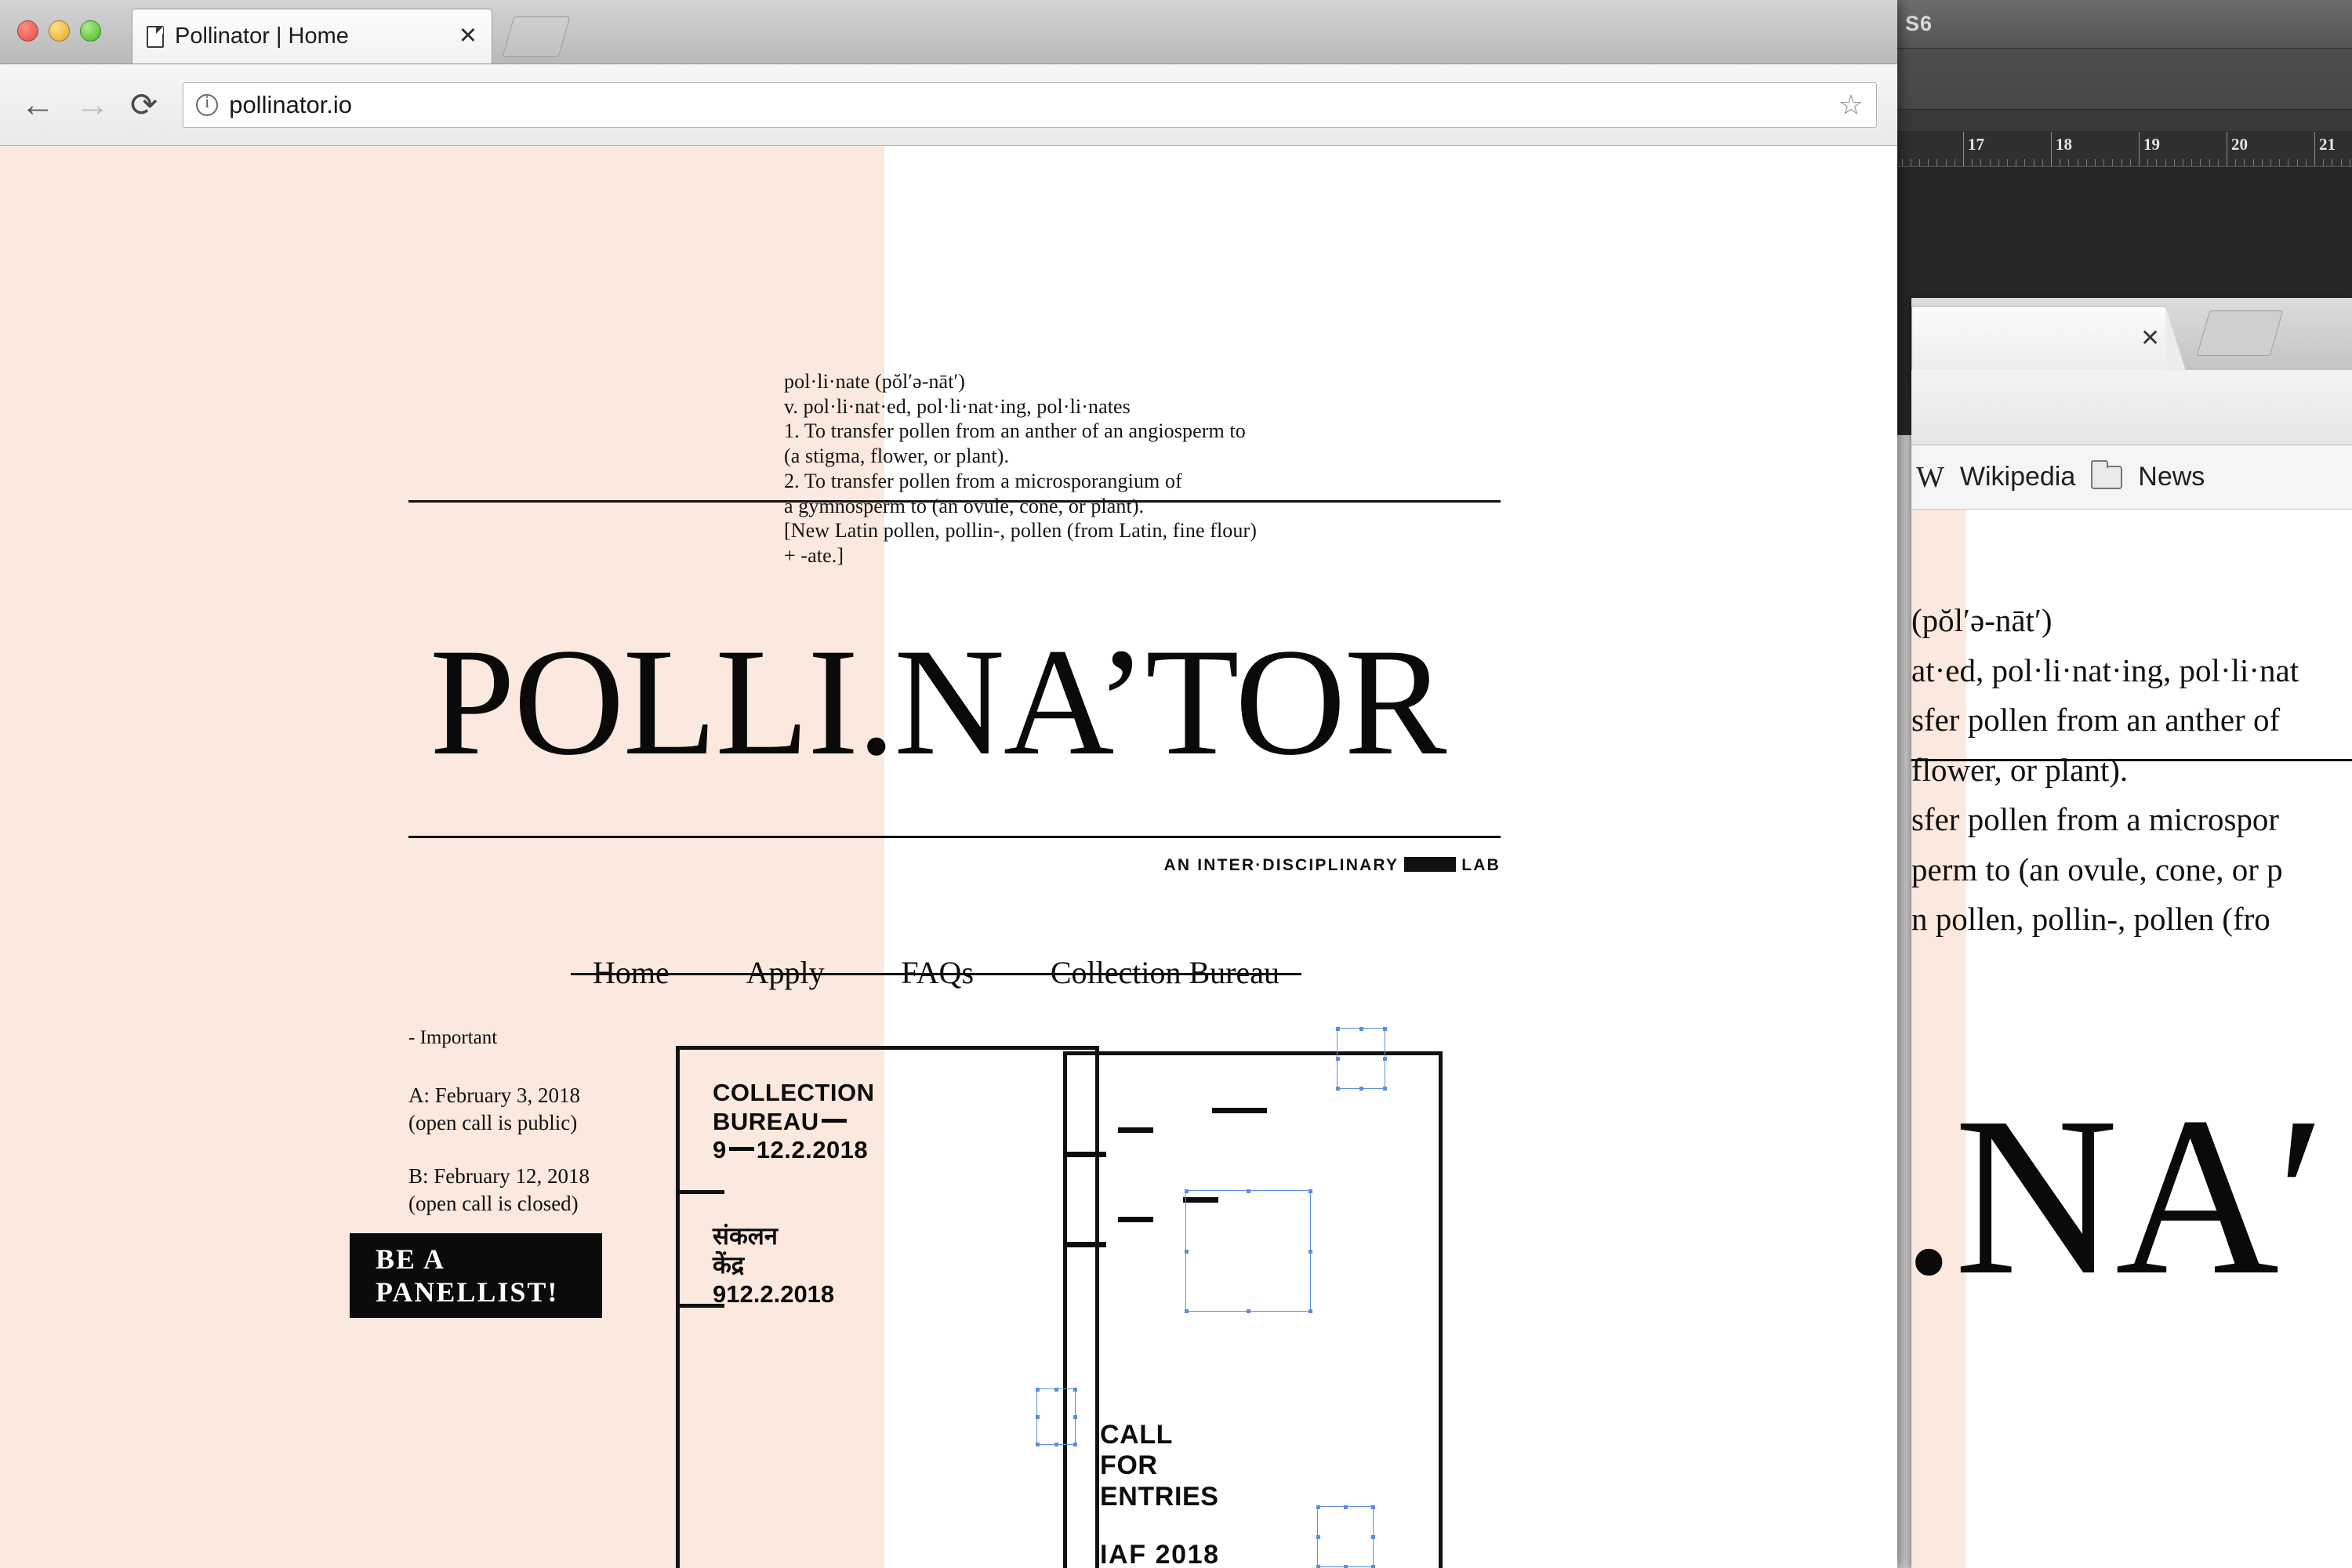  I want to click on window-controls, so click(59, 31).